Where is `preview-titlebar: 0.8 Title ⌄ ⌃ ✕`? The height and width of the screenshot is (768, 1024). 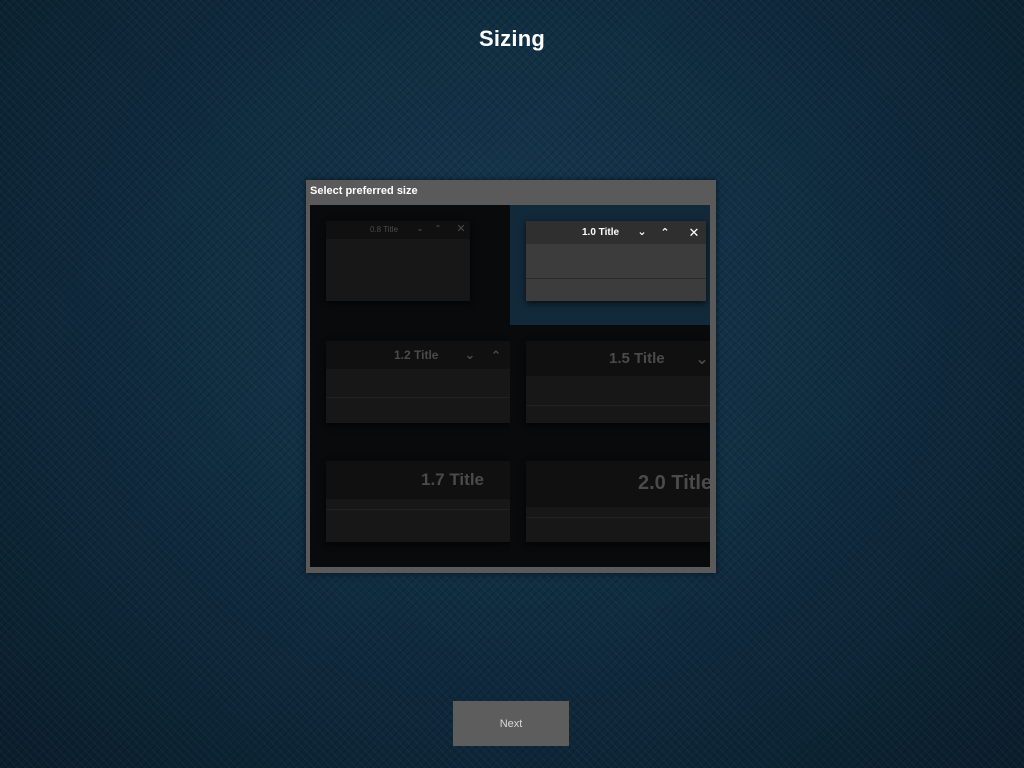 preview-titlebar: 0.8 Title ⌄ ⌃ ✕ is located at coordinates (398, 230).